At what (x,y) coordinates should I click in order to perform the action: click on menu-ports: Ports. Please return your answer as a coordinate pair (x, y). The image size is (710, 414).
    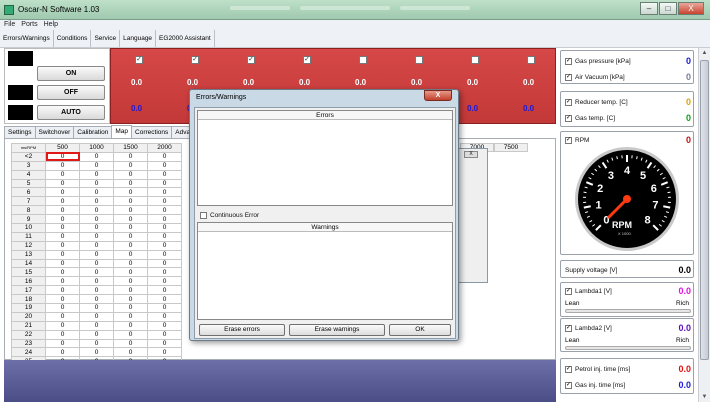
    Looking at the image, I should click on (29, 25).